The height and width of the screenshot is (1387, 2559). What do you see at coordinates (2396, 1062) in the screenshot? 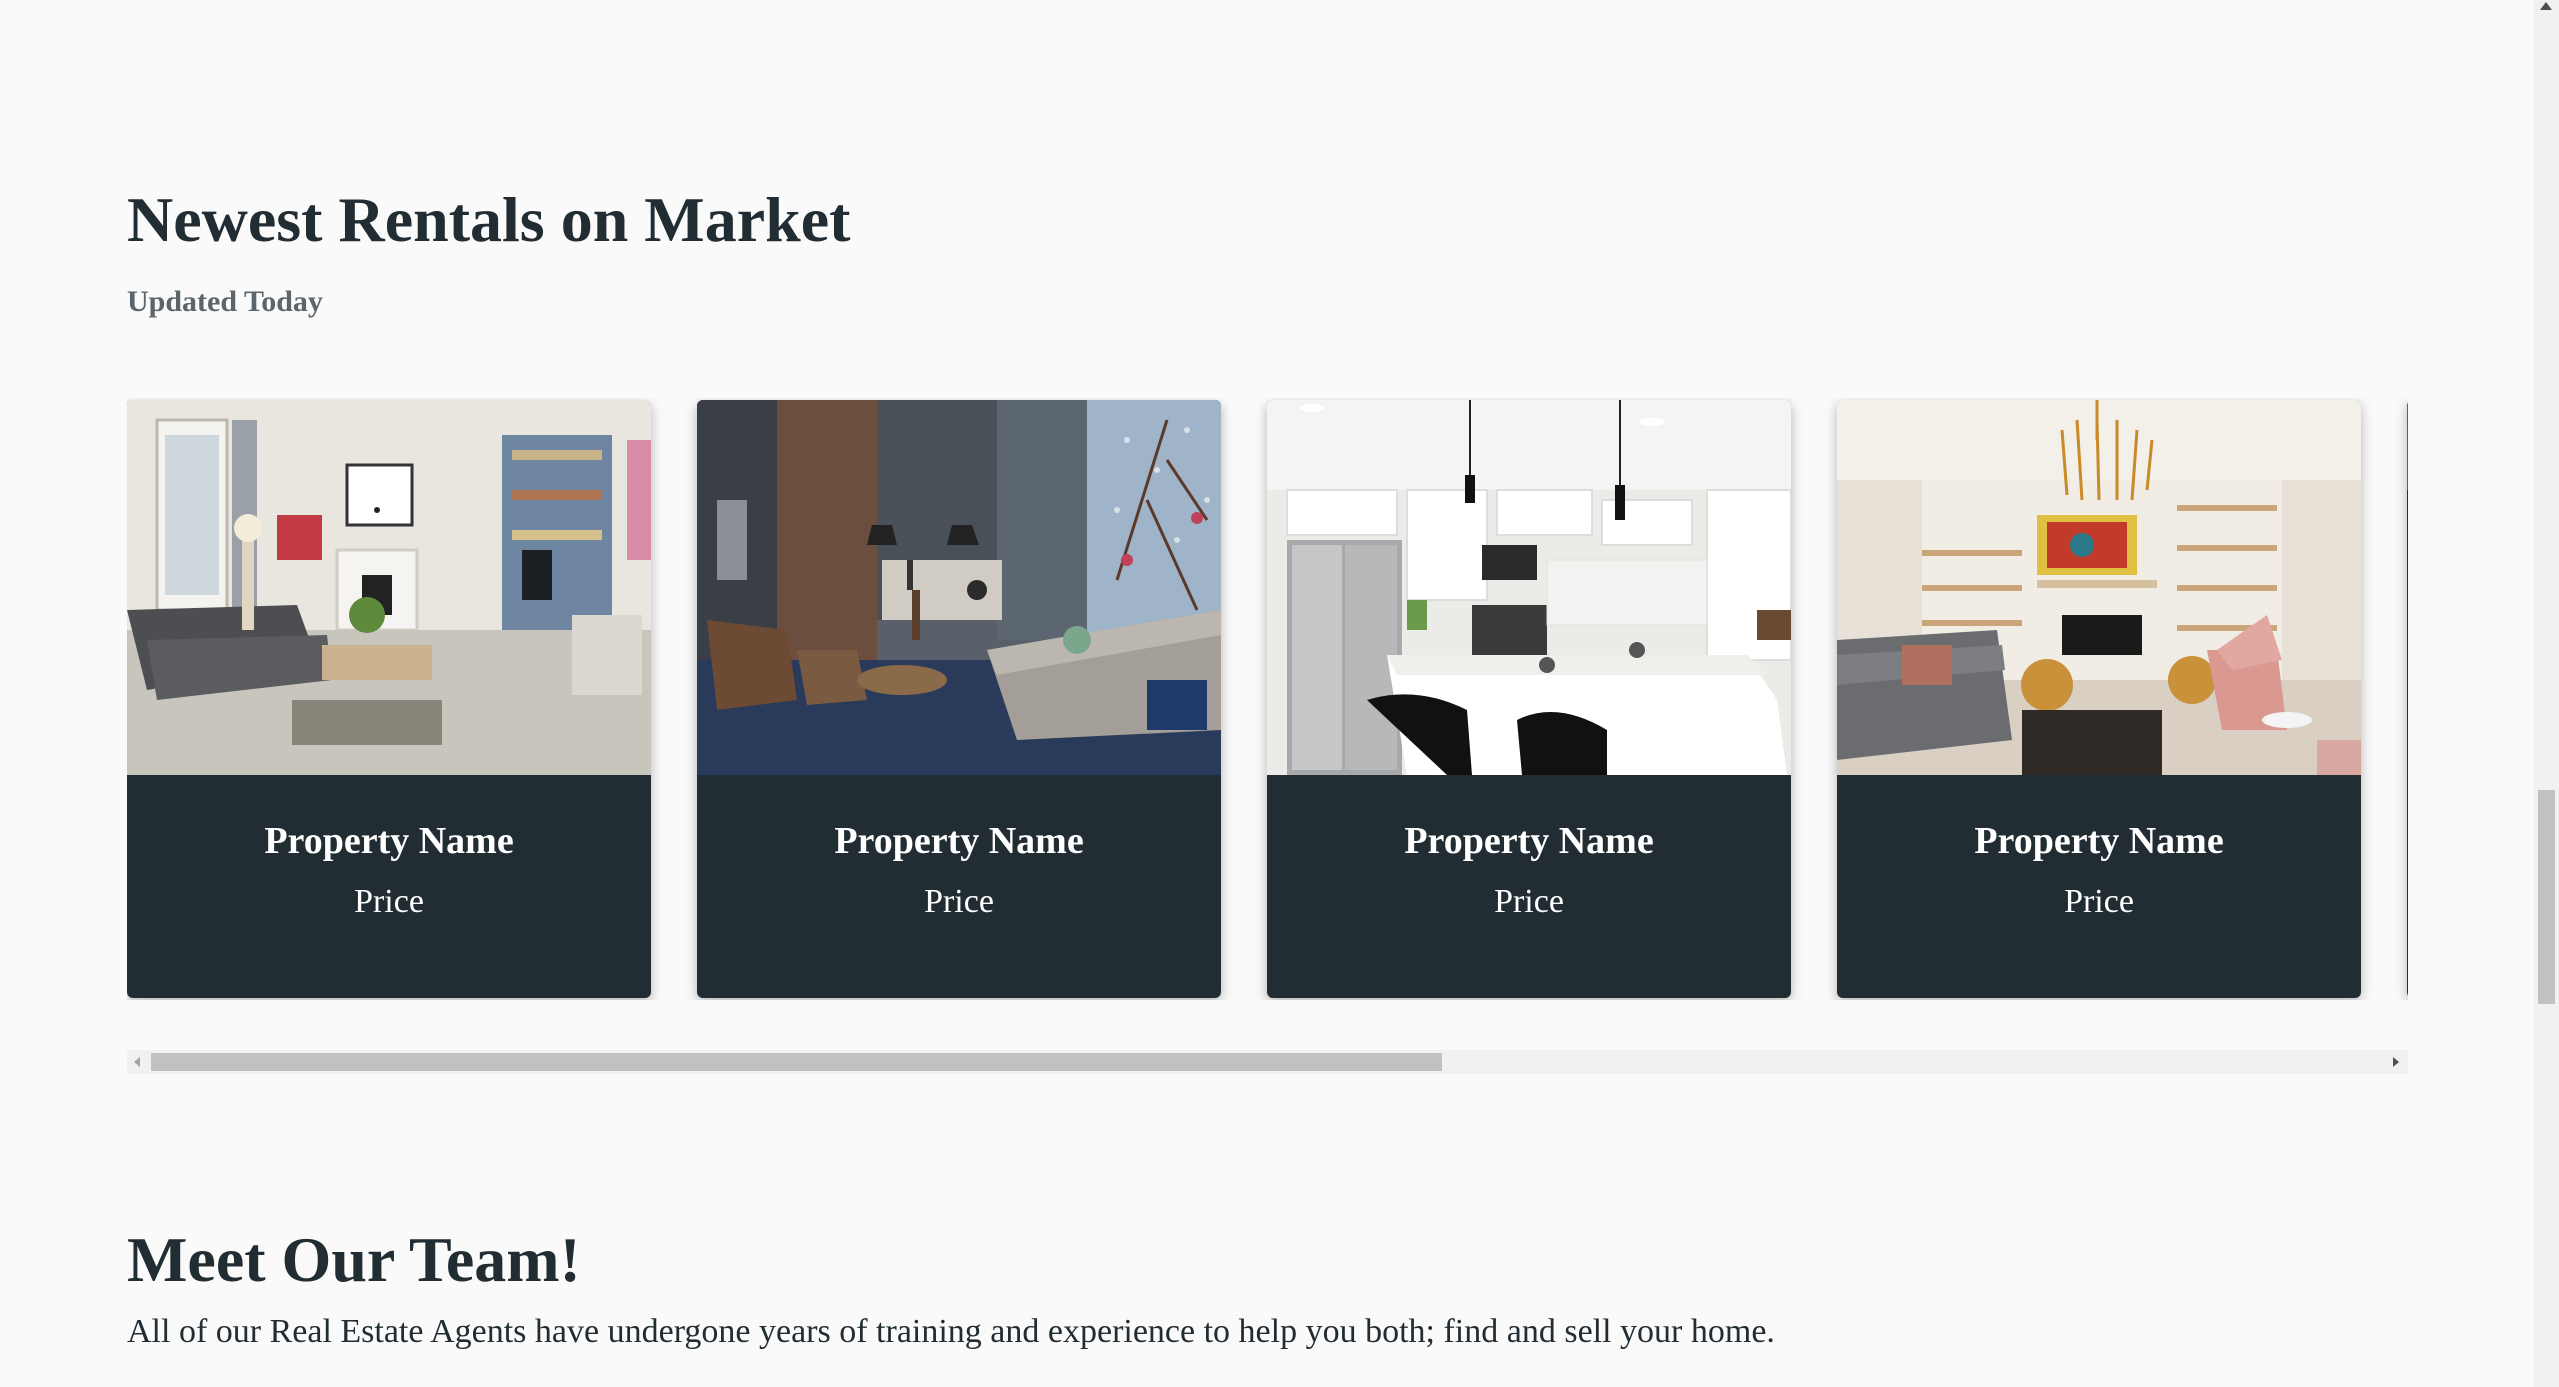
I see `scroll-right-arrow-icon` at bounding box center [2396, 1062].